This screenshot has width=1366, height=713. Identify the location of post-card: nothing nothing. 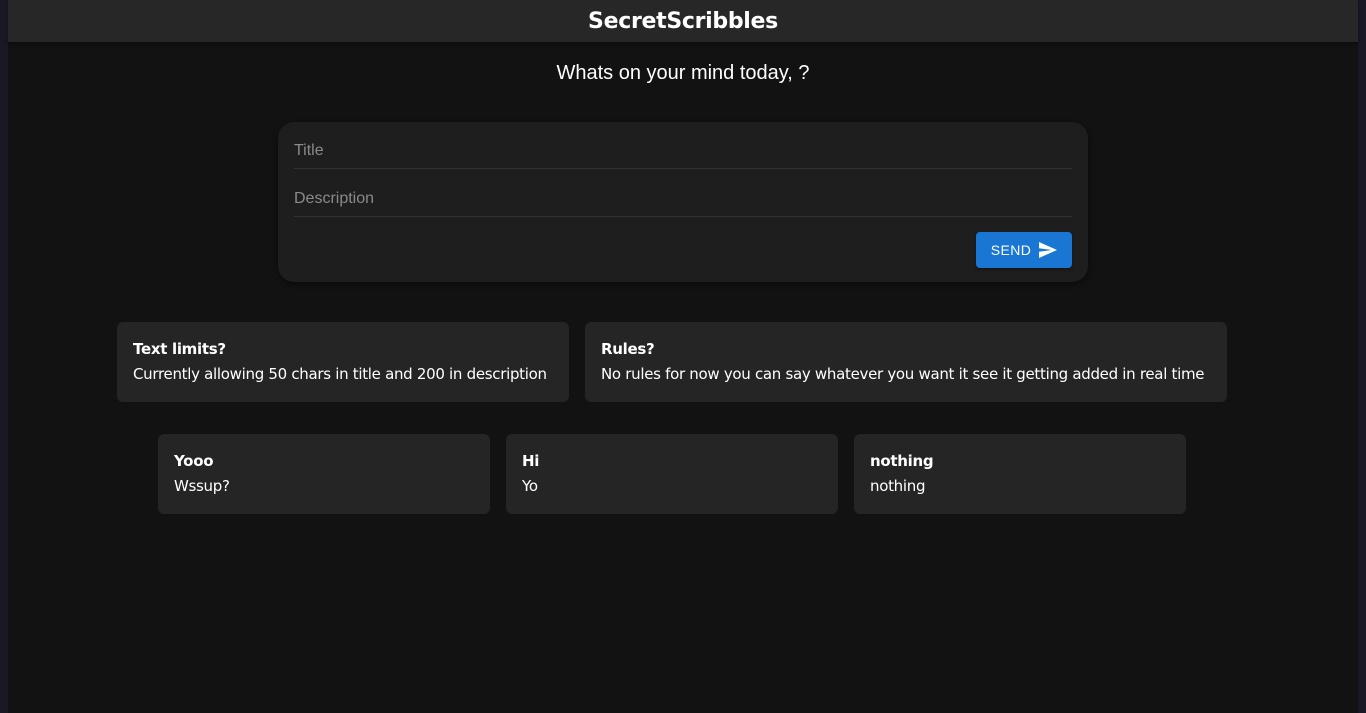
(1020, 474).